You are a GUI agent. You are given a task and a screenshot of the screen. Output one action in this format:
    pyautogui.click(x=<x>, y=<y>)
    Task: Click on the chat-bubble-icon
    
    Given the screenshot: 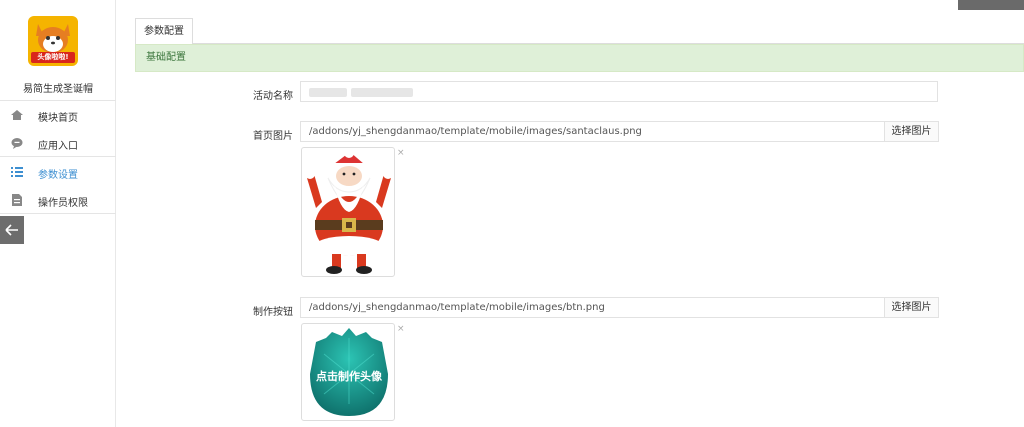 What is the action you would take?
    pyautogui.click(x=17, y=143)
    